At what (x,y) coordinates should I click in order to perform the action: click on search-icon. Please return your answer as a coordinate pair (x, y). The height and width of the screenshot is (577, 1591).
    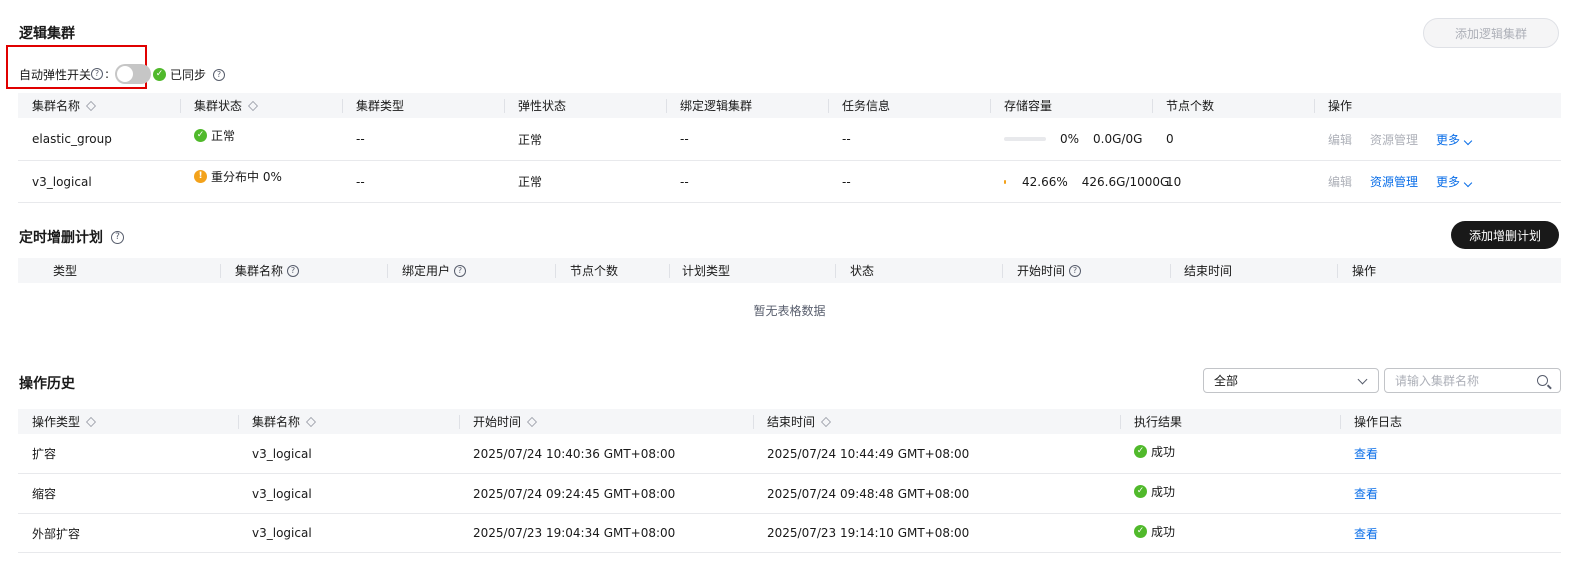
    Looking at the image, I should click on (1542, 380).